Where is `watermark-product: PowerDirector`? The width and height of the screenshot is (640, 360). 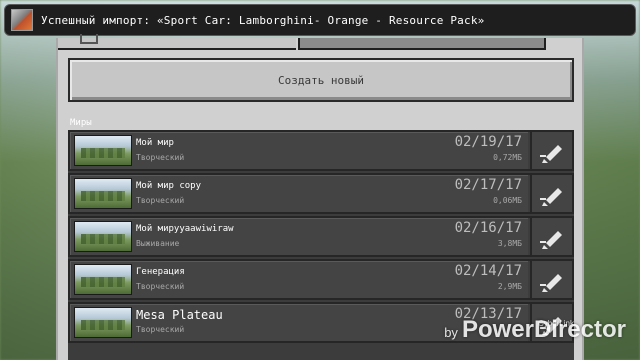 watermark-product: PowerDirector is located at coordinates (543, 329).